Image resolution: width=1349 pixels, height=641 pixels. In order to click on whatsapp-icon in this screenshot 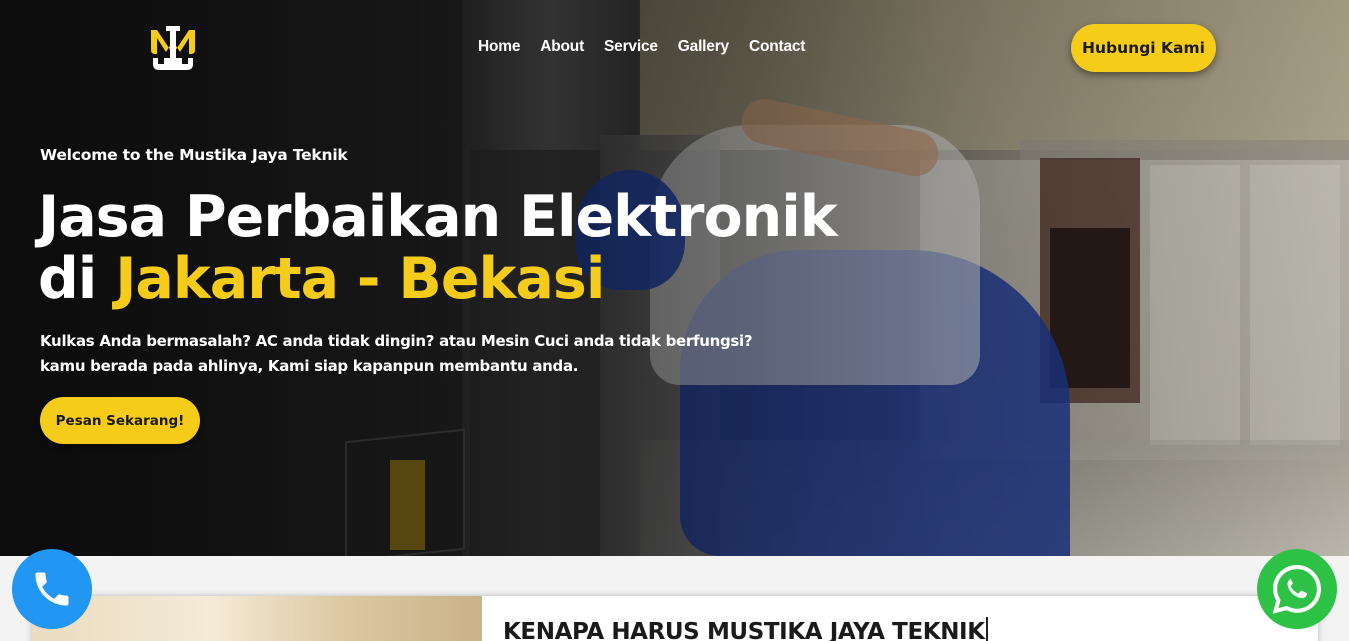, I will do `click(1296, 589)`.